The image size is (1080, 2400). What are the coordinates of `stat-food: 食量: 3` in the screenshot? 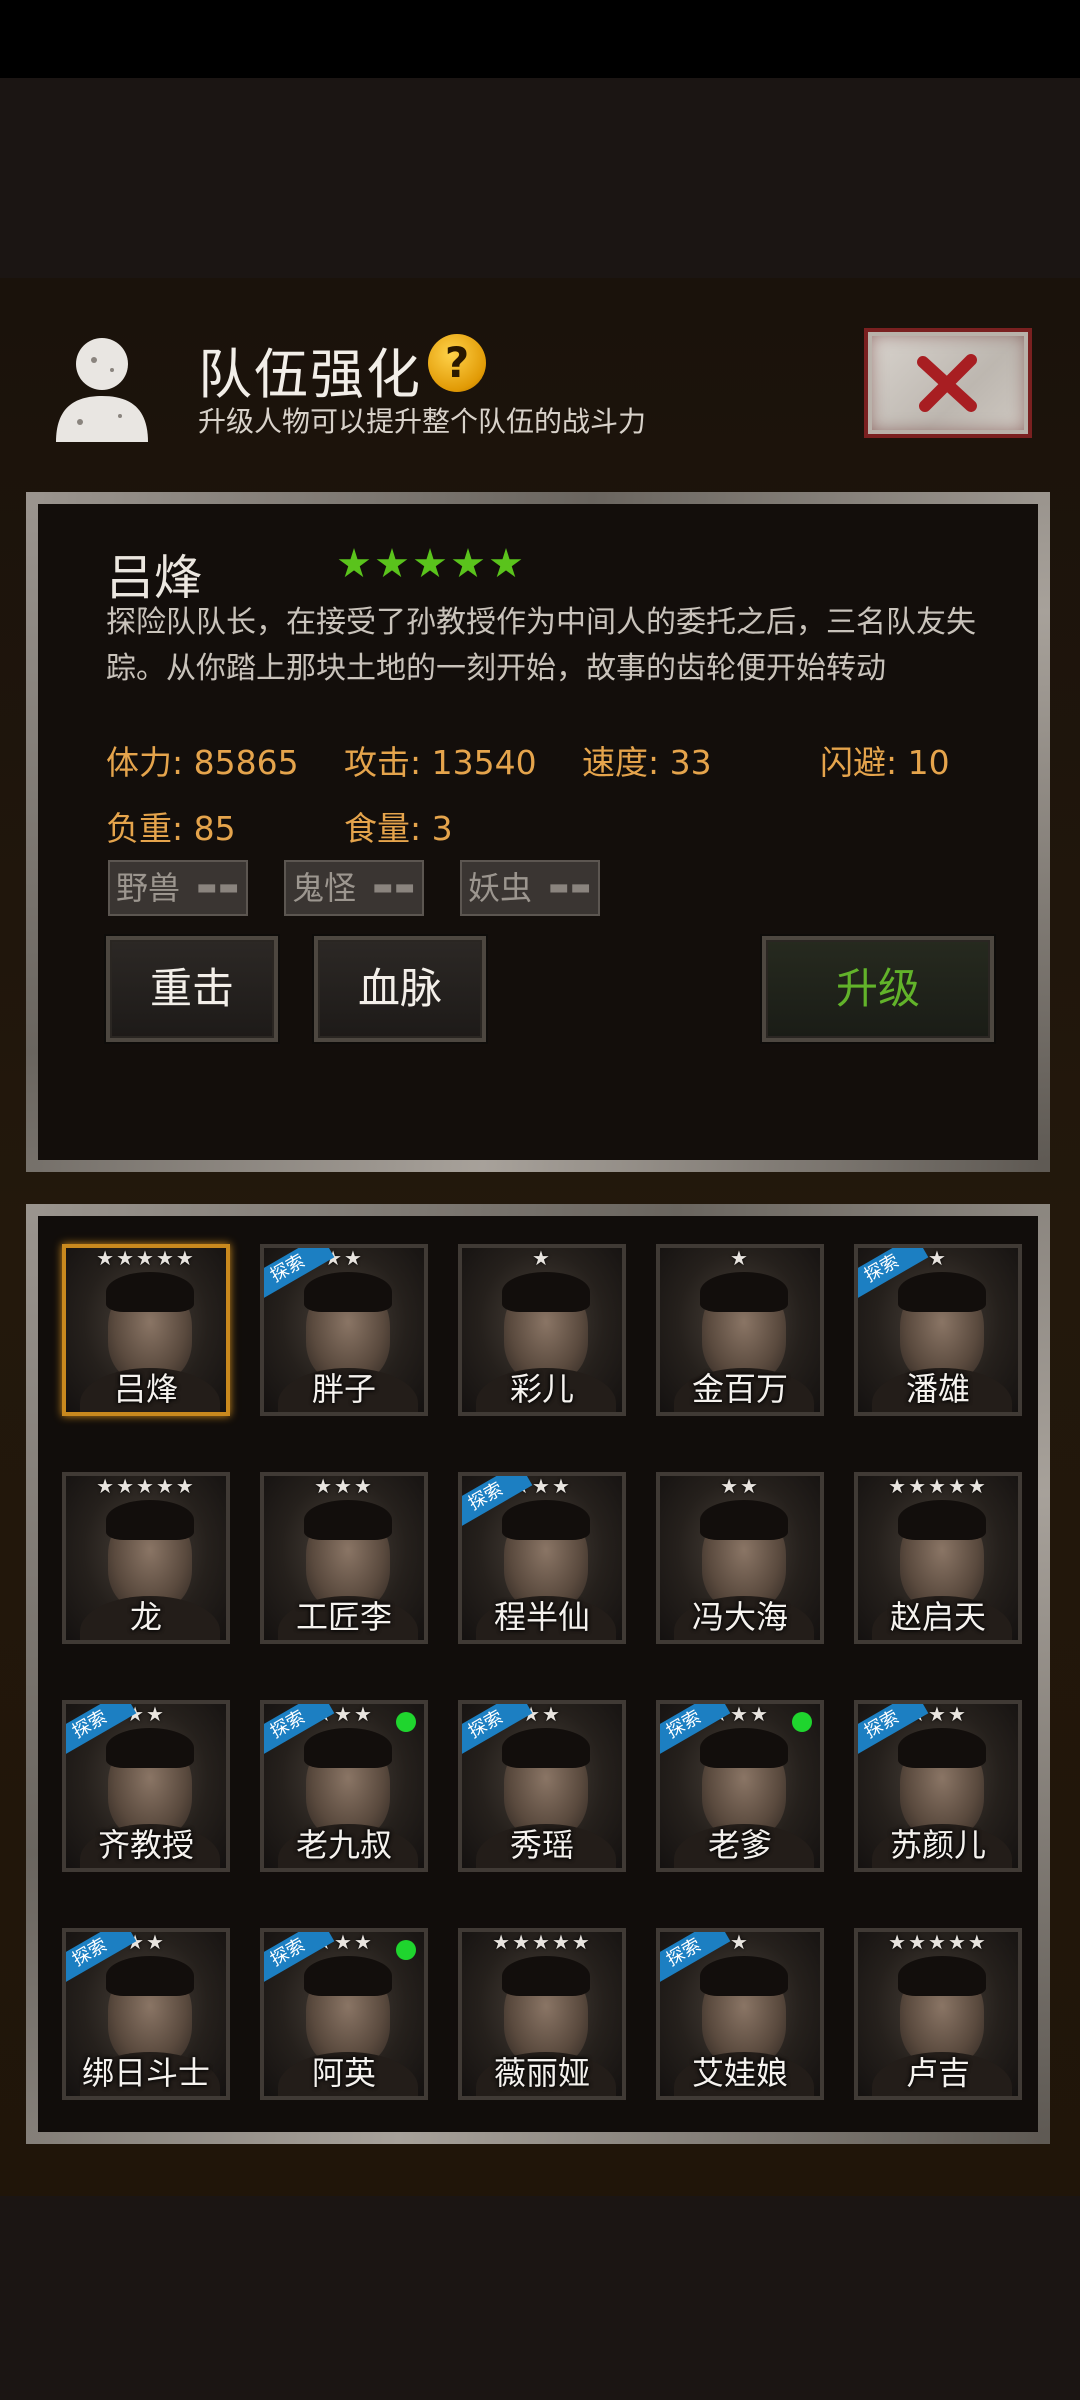 It's located at (398, 828).